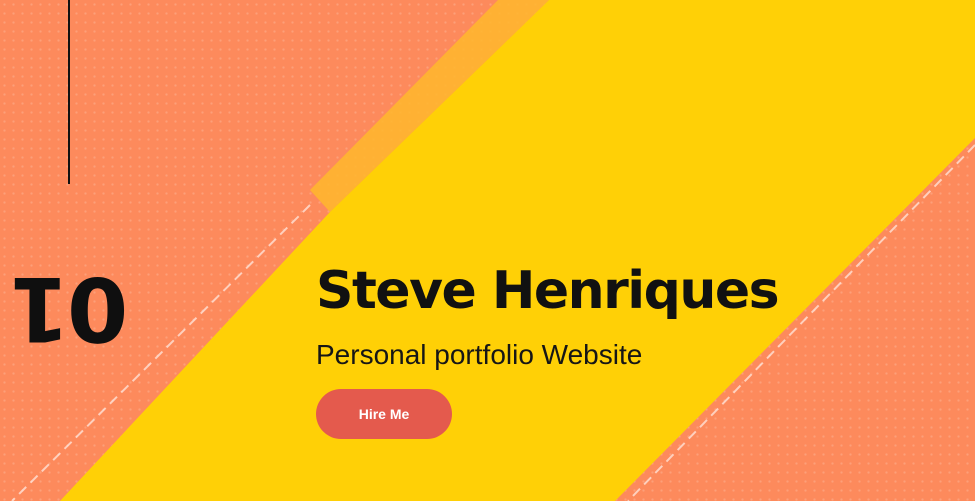 This screenshot has height=501, width=975. Describe the element at coordinates (479, 354) in the screenshot. I see `hero-subtitle: Personal portfolio Website` at that location.